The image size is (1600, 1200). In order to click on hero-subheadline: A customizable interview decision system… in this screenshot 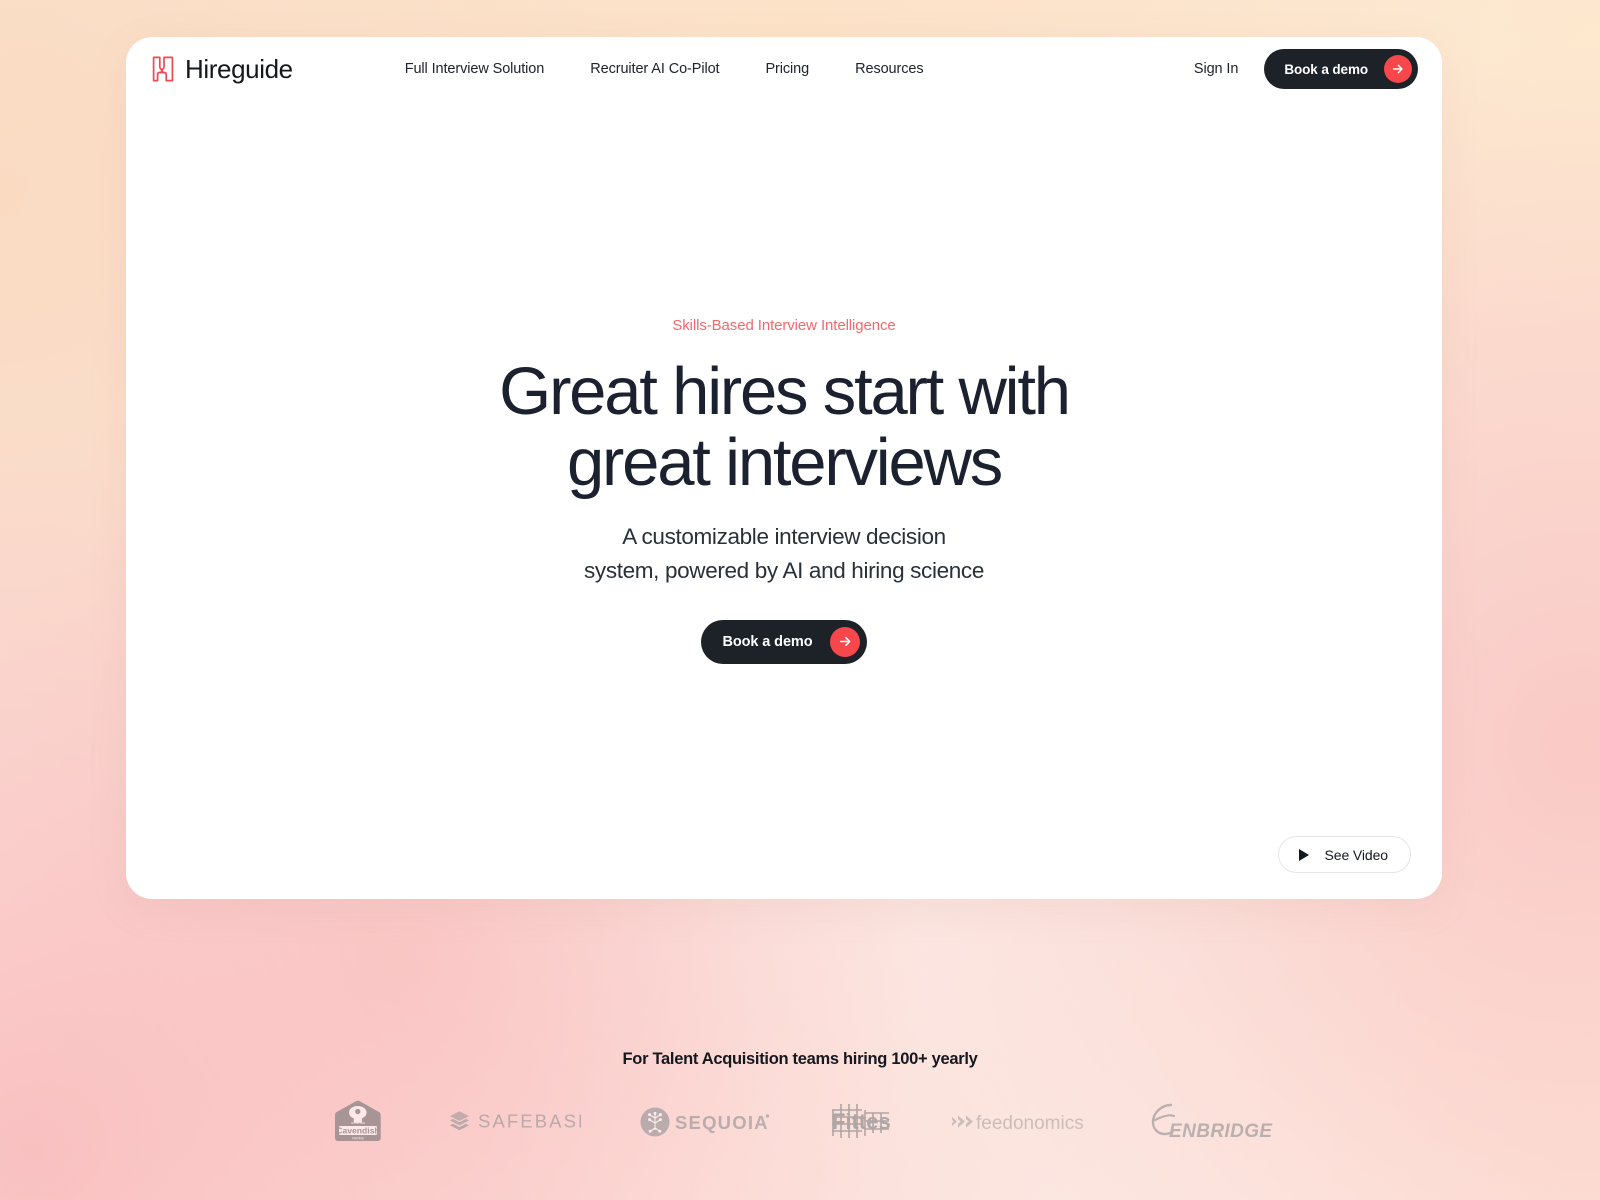, I will do `click(784, 554)`.